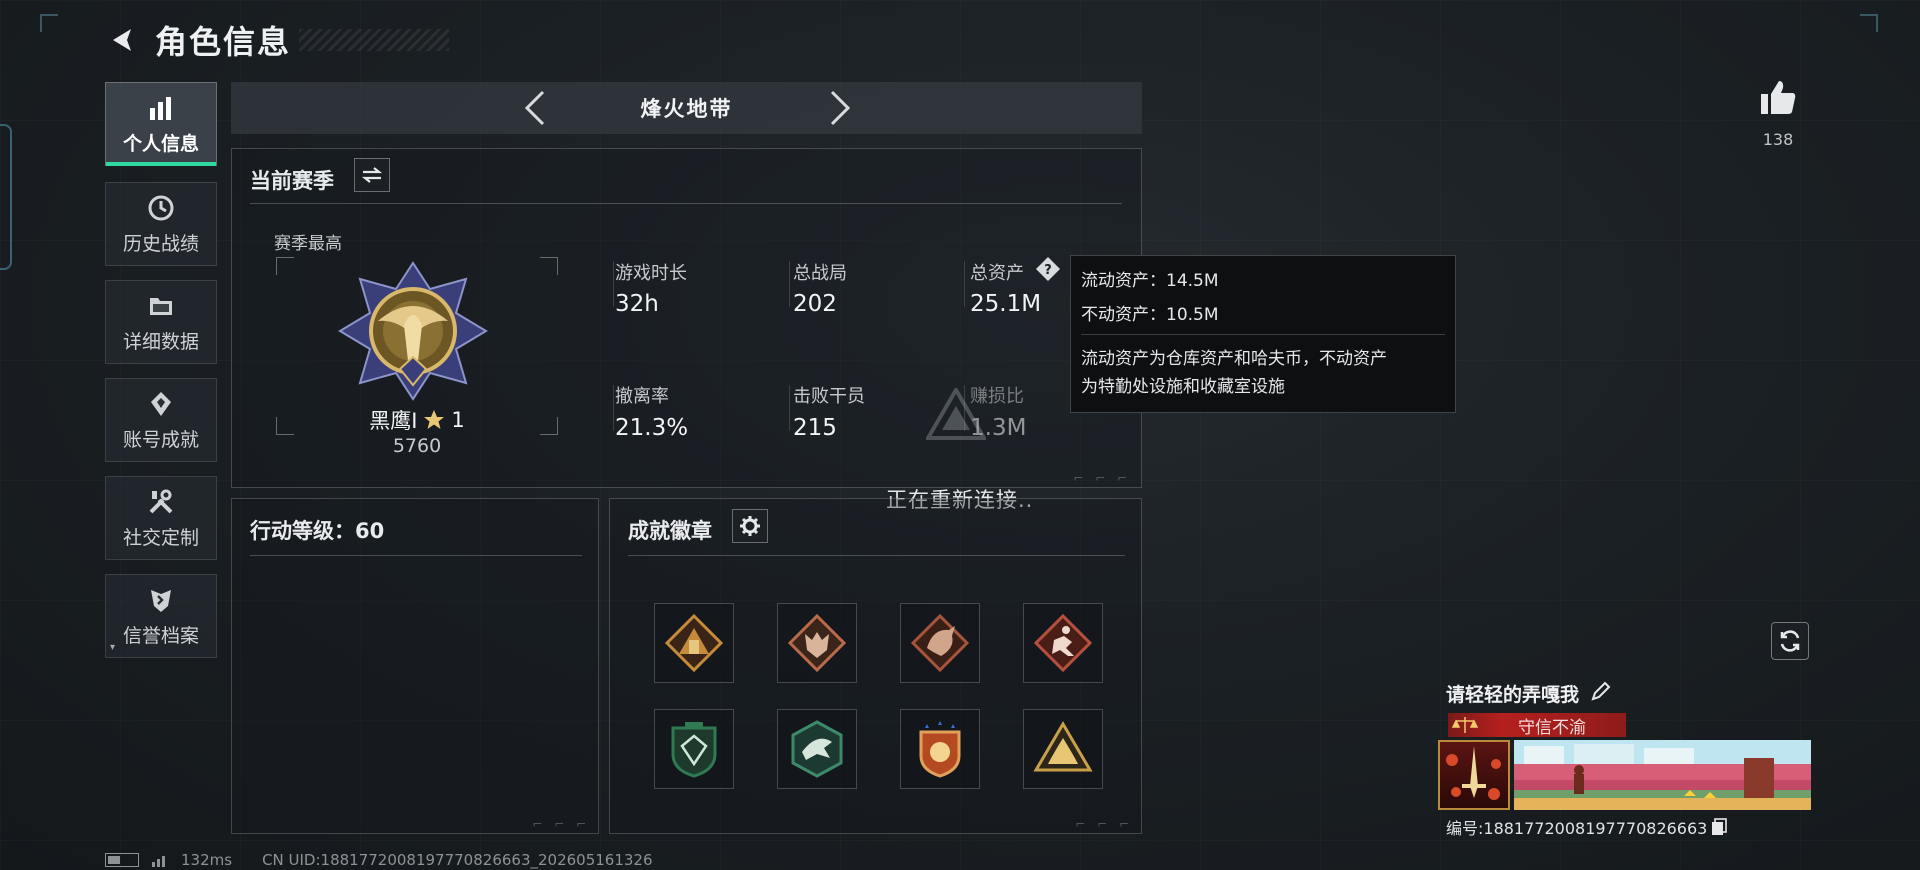 Image resolution: width=1920 pixels, height=870 pixels. I want to click on rank-emblem-icon, so click(413, 333).